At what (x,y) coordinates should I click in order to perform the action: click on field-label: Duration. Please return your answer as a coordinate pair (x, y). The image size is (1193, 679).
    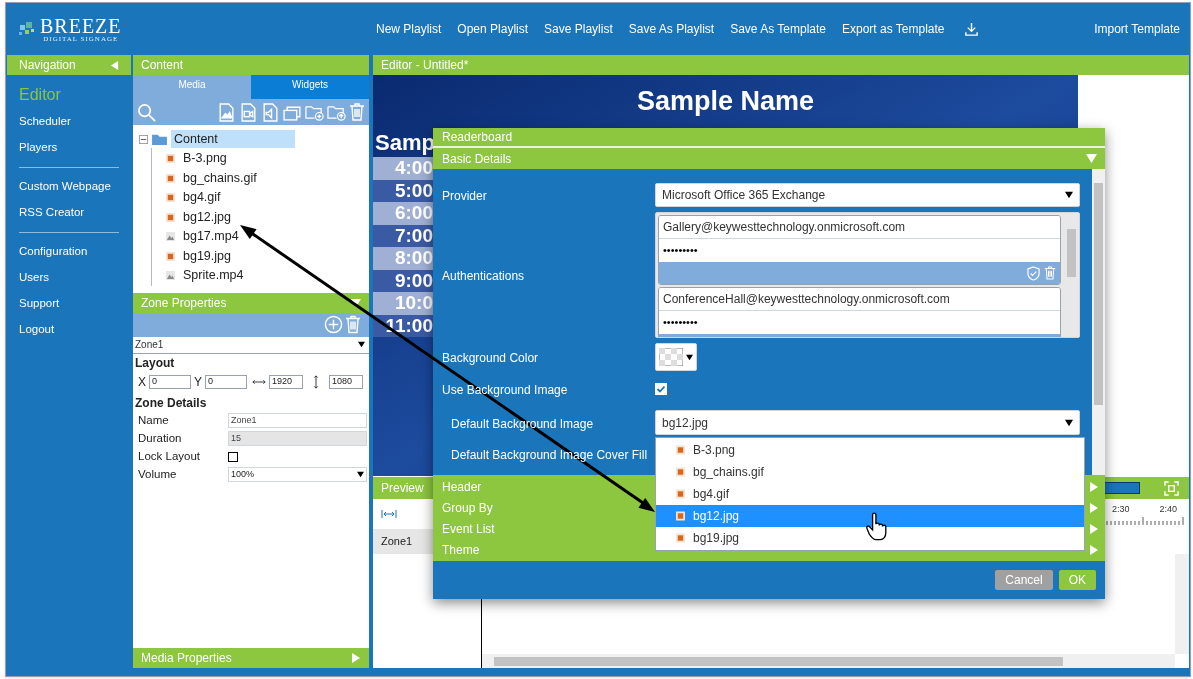
    Looking at the image, I should click on (160, 438).